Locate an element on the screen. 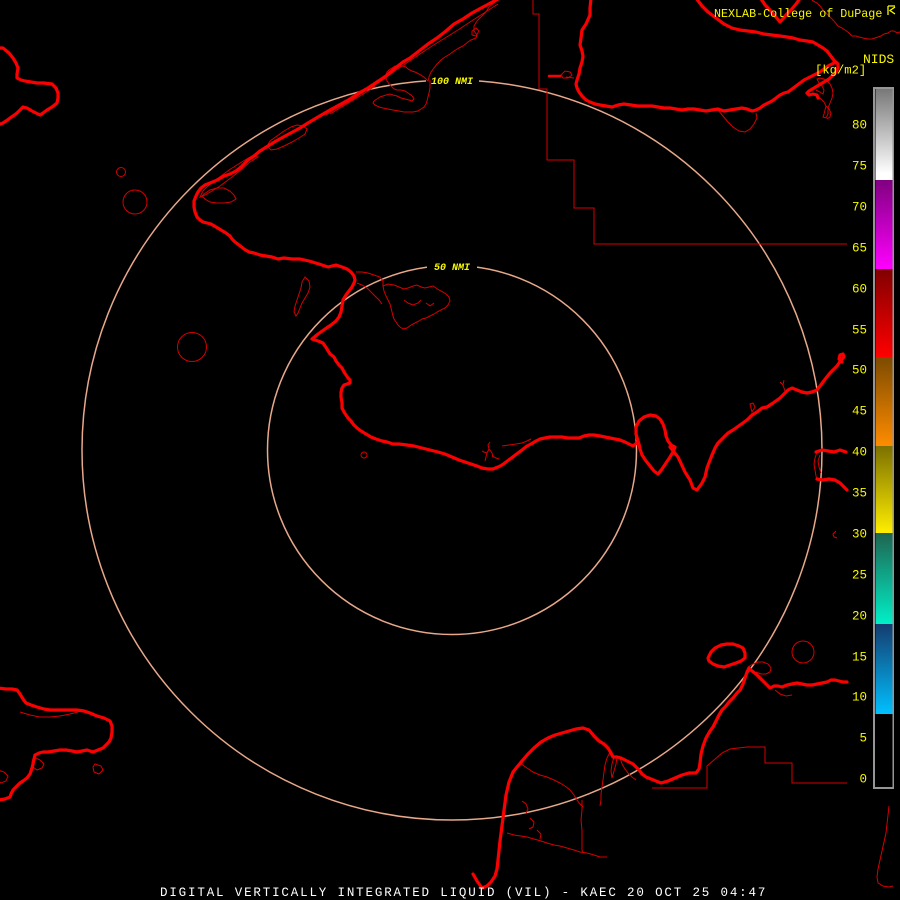  svg-text: 60 is located at coordinates (859, 290).